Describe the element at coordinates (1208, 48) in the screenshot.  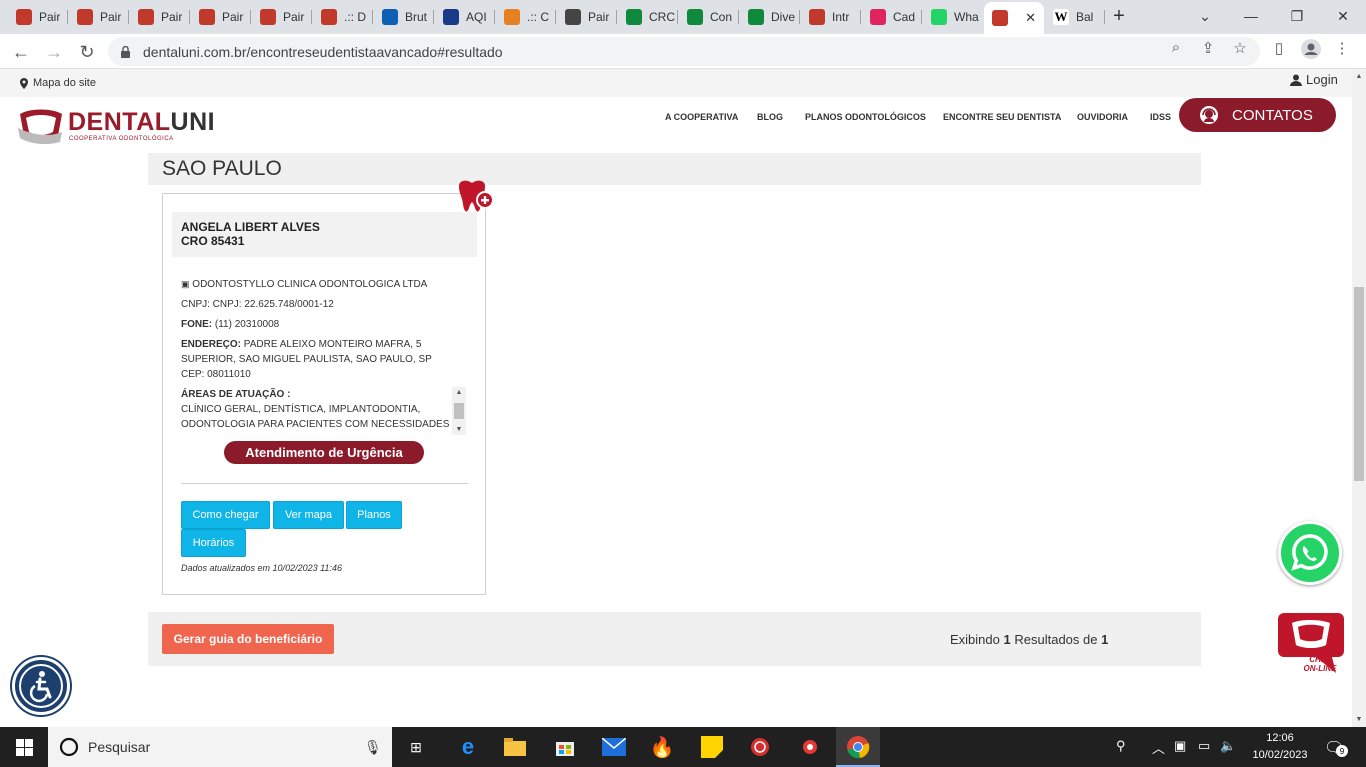
I see `share-icon: ⇪` at that location.